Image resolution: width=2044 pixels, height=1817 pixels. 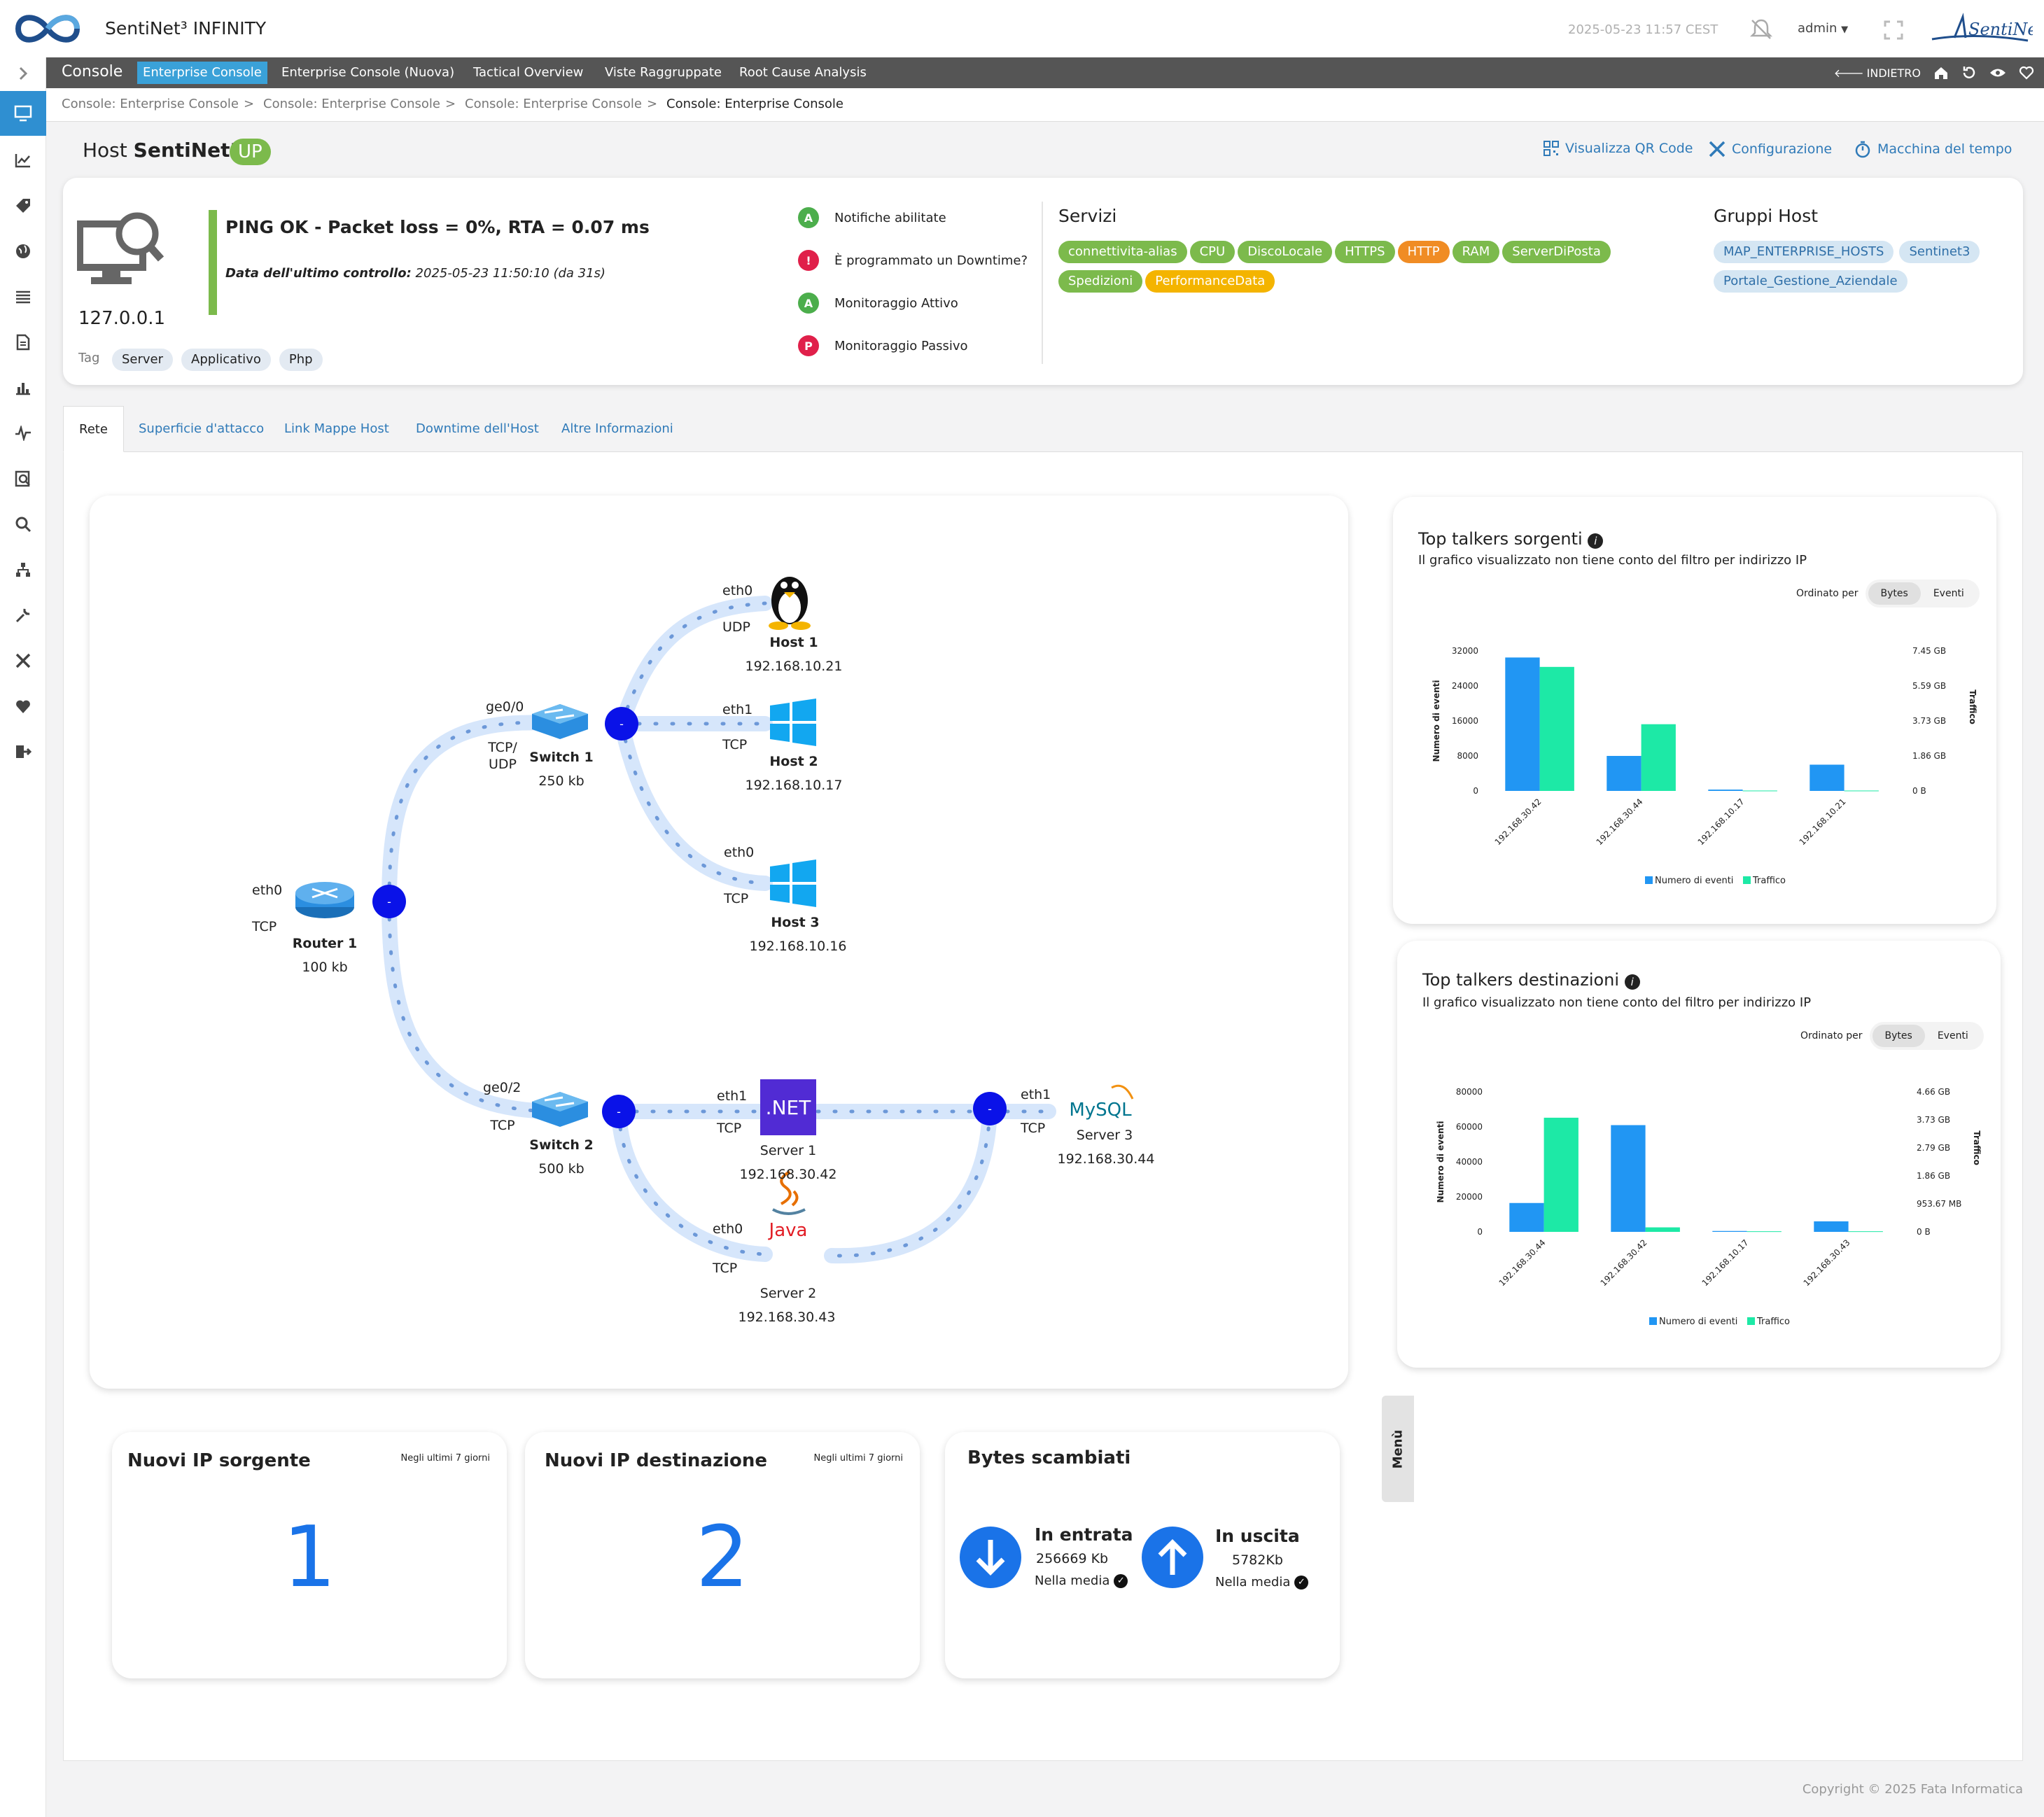 What do you see at coordinates (477, 429) in the screenshot?
I see `tab-downtime-host: Downtime dell'Host` at bounding box center [477, 429].